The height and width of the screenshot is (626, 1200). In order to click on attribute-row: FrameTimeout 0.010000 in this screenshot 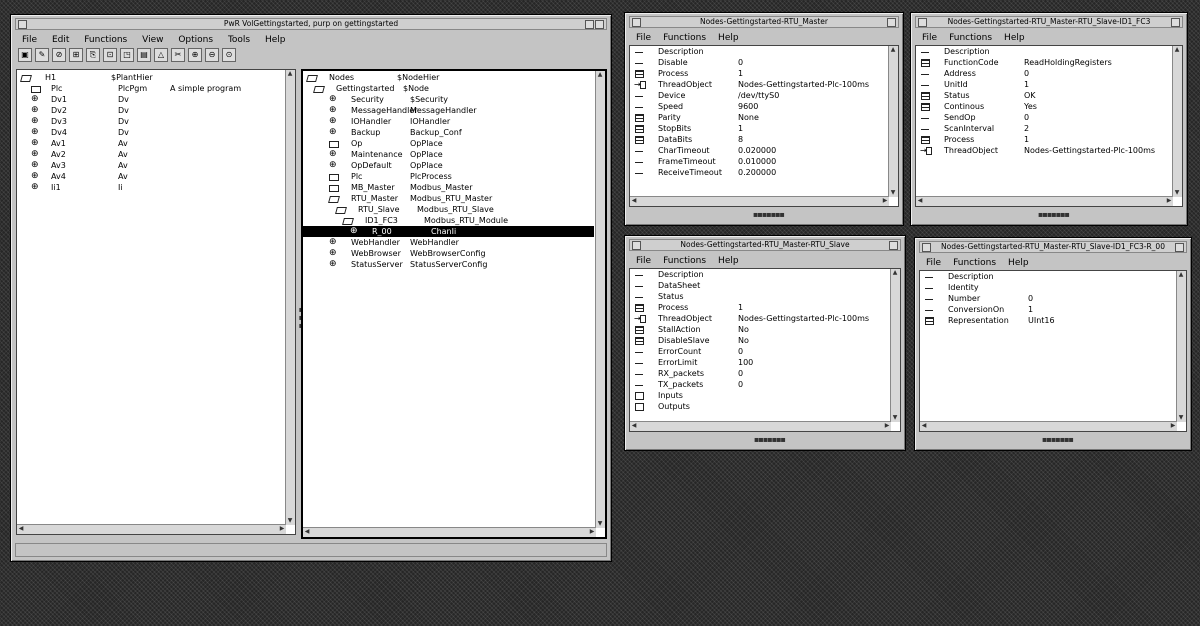, I will do `click(759, 161)`.